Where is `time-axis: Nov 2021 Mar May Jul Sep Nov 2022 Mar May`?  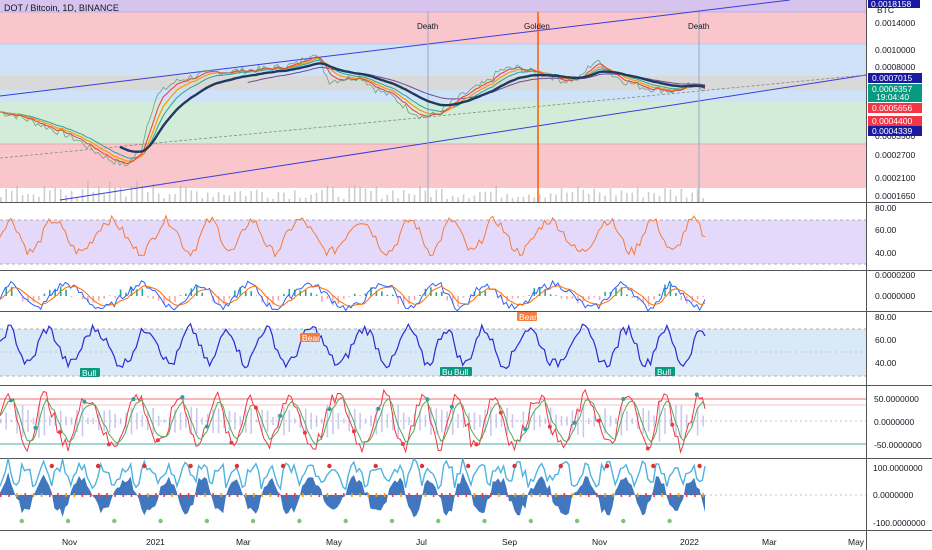 time-axis: Nov 2021 Mar May Jul Sep Nov 2022 Mar May is located at coordinates (463, 542).